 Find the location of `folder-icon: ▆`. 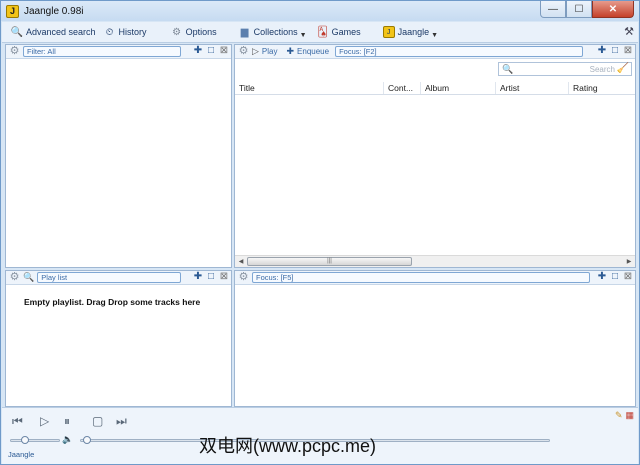

folder-icon: ▆ is located at coordinates (244, 32).